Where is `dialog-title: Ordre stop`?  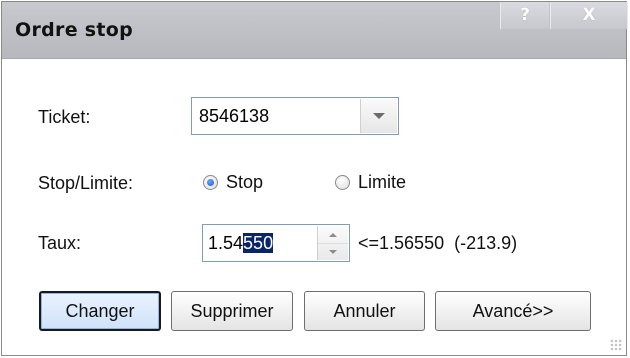 dialog-title: Ordre stop is located at coordinates (74, 30).